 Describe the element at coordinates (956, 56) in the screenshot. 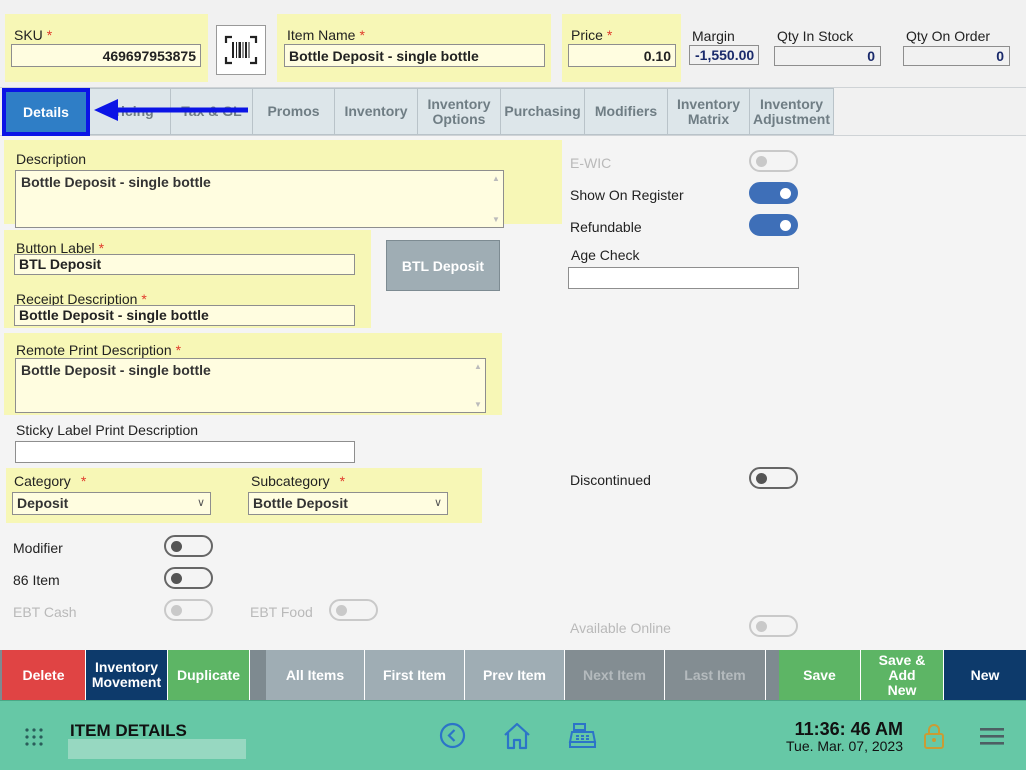

I see `qty-on-order-value: 0` at that location.